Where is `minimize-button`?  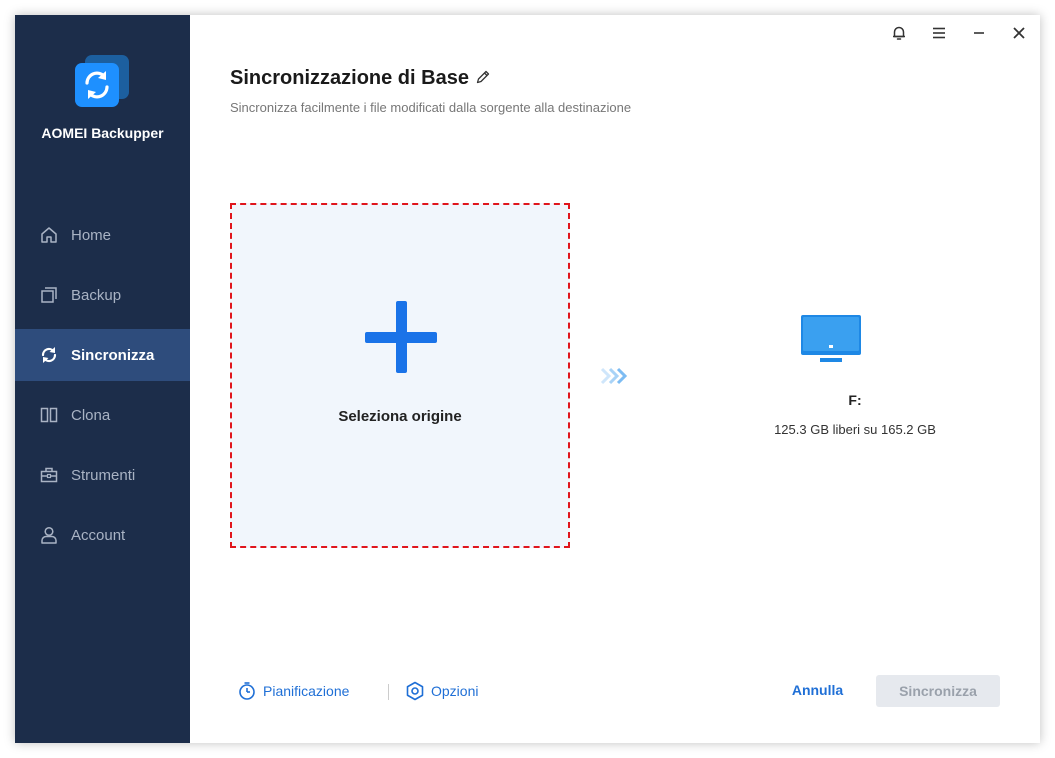 minimize-button is located at coordinates (979, 35).